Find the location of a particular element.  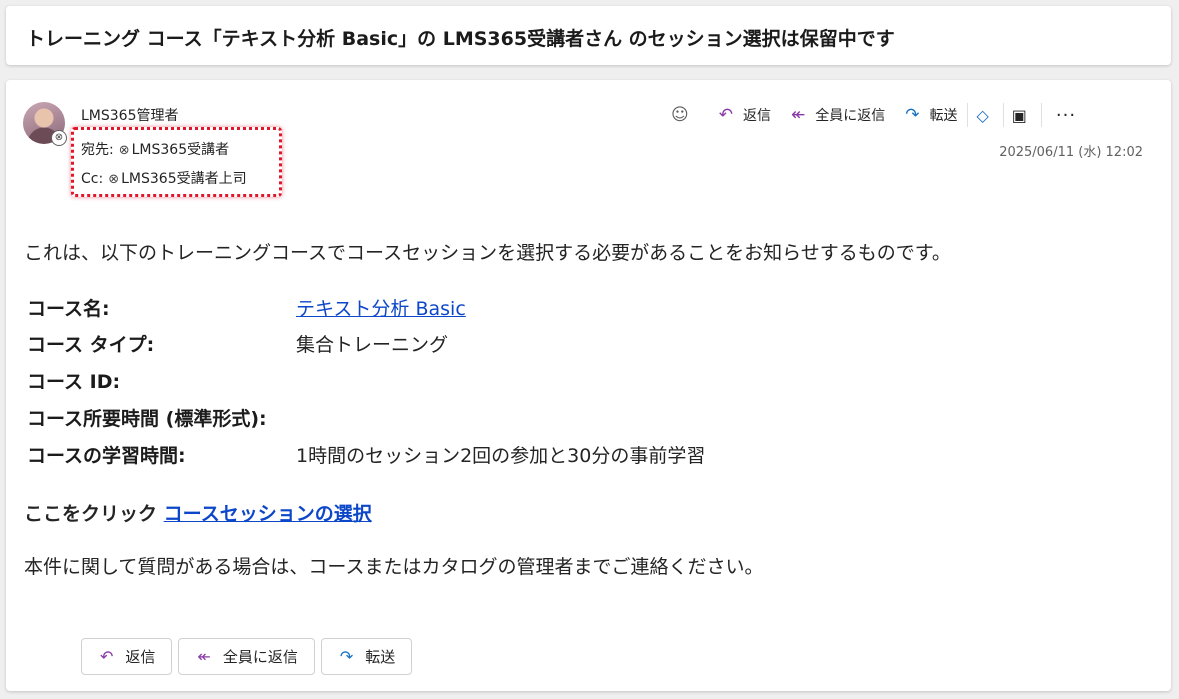

detail-row: コースの学習時間: is located at coordinates (106, 454).